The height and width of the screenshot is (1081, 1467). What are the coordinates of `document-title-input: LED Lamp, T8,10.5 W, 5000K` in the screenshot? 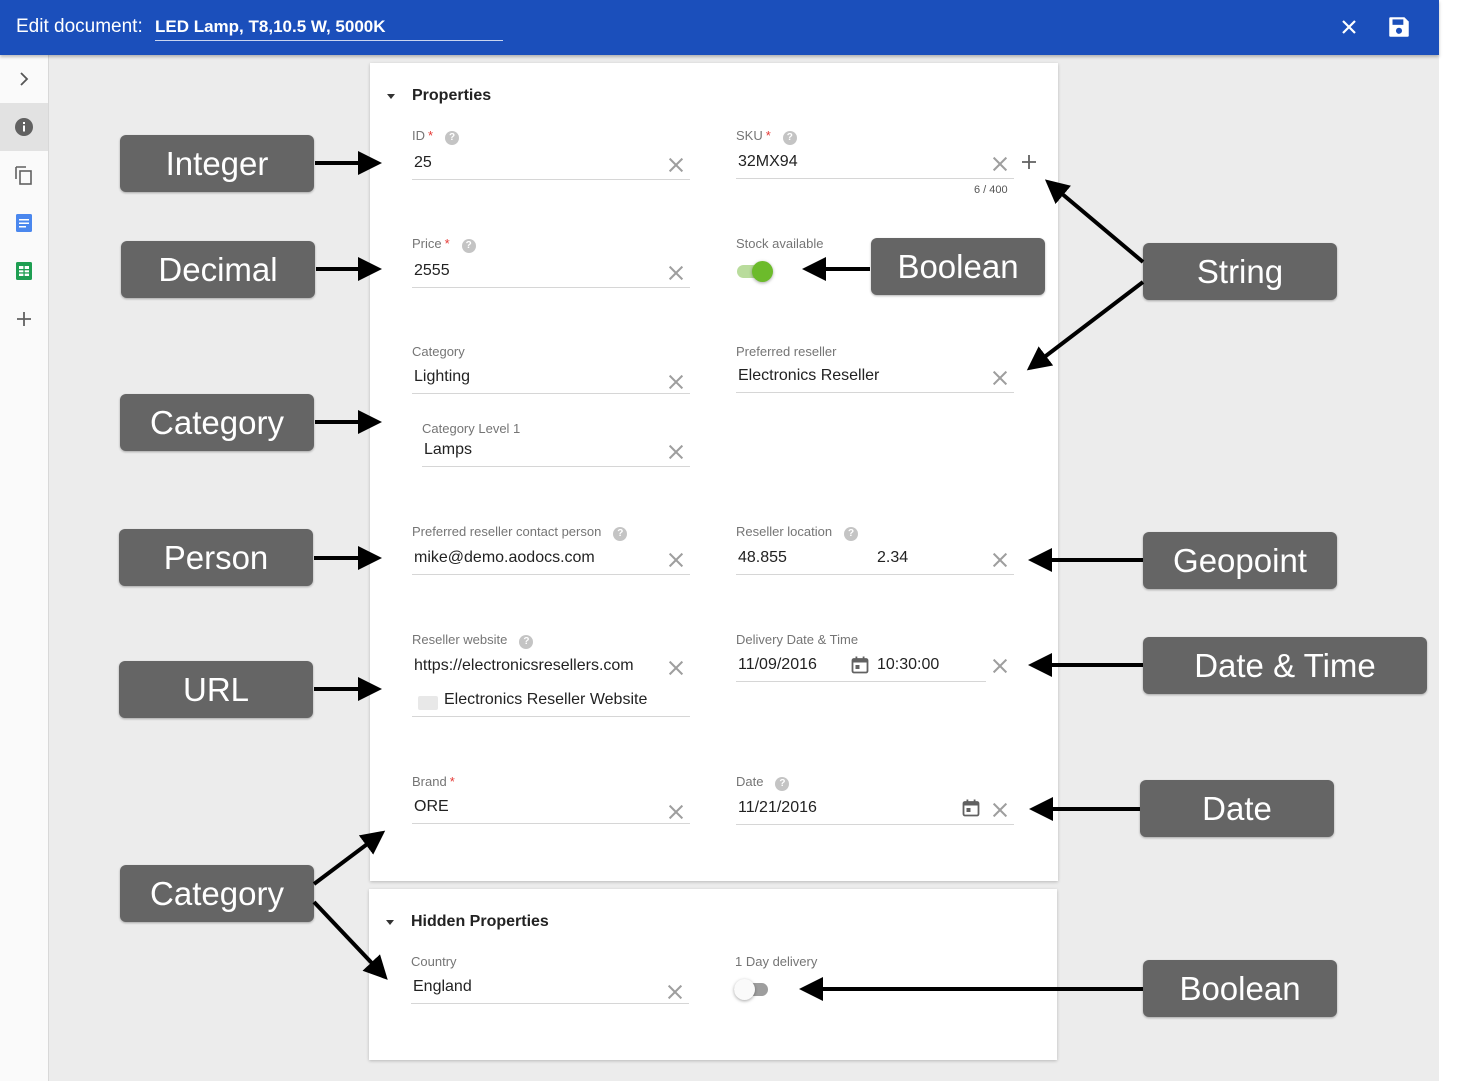 It's located at (329, 28).